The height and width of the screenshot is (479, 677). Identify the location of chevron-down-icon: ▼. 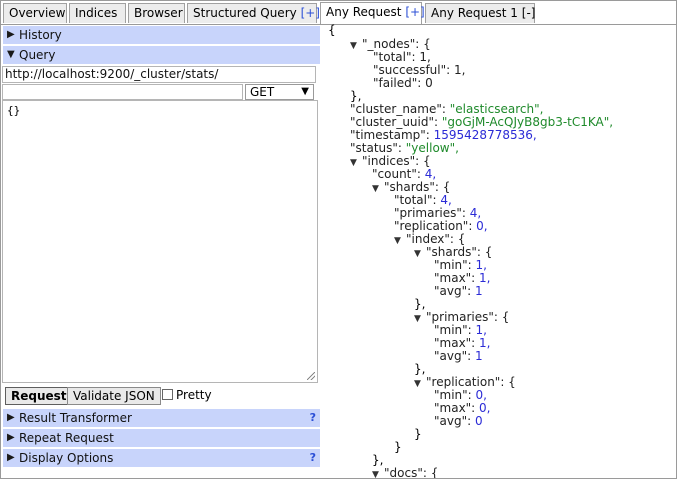
(305, 91).